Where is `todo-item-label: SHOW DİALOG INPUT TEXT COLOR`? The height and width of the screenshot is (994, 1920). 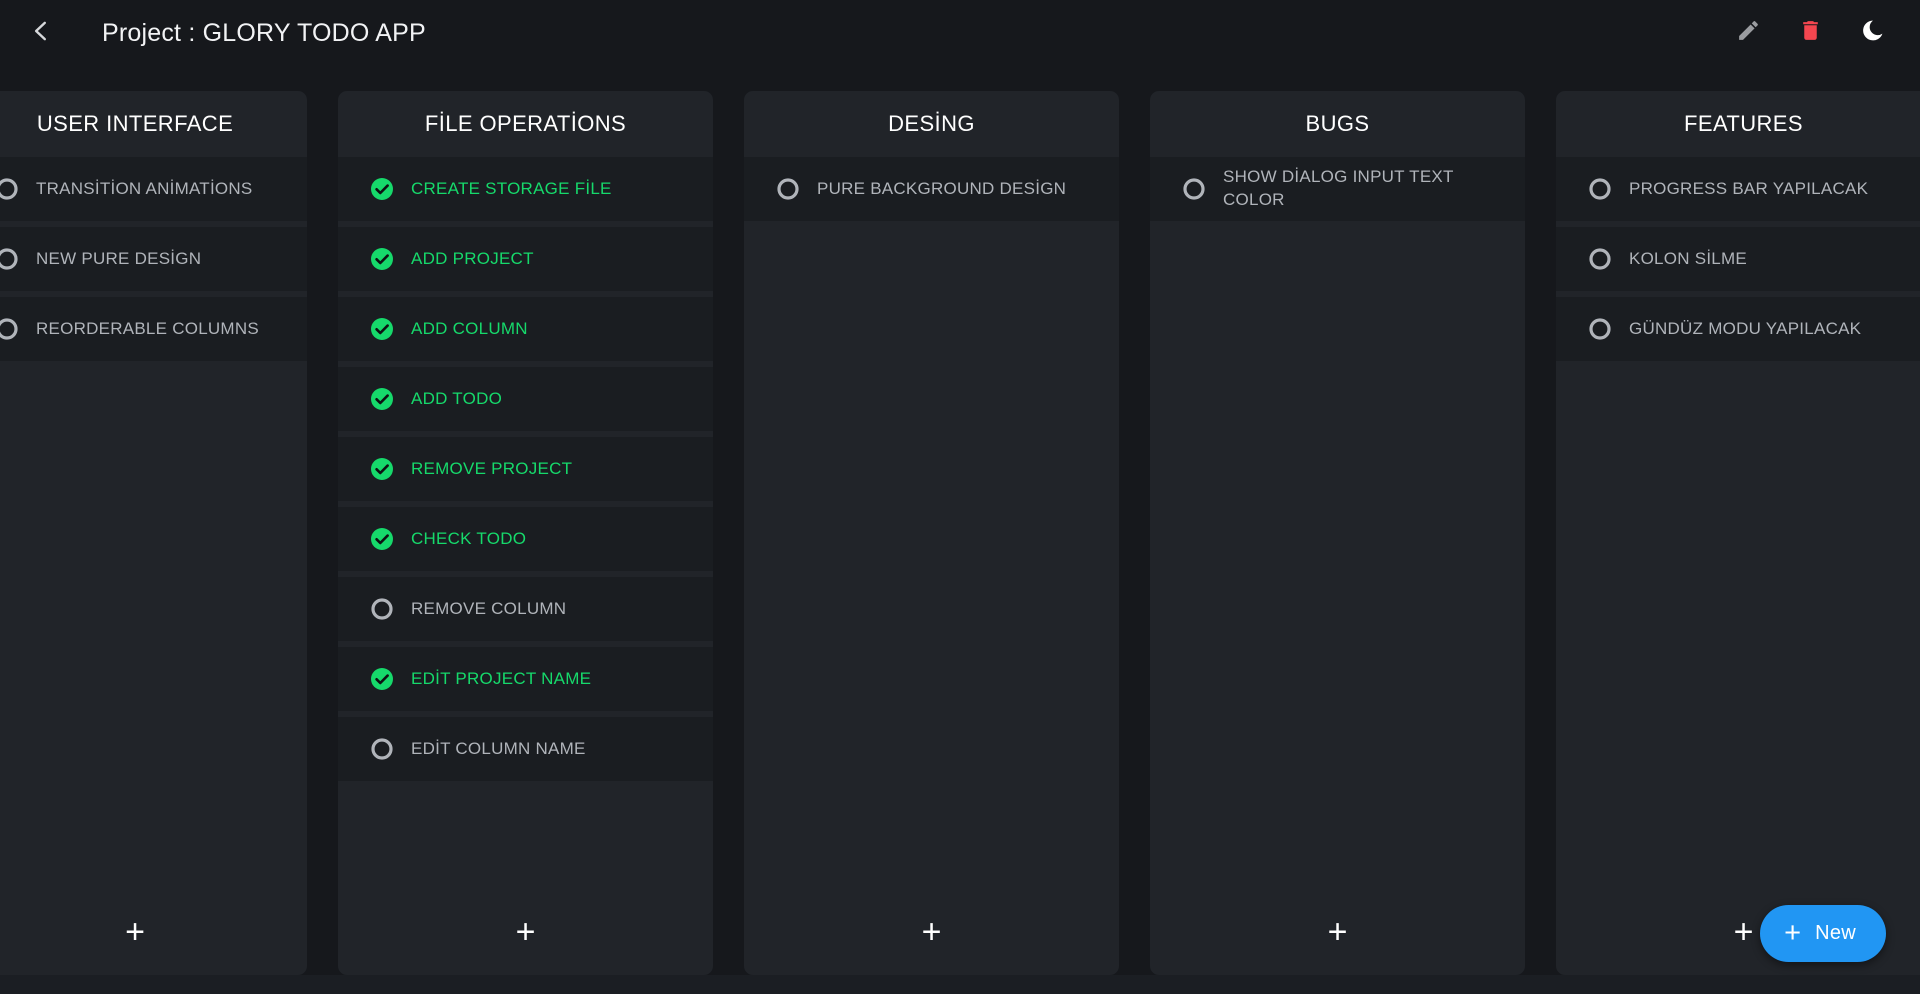 todo-item-label: SHOW DİALOG INPUT TEXT COLOR is located at coordinates (1338, 188).